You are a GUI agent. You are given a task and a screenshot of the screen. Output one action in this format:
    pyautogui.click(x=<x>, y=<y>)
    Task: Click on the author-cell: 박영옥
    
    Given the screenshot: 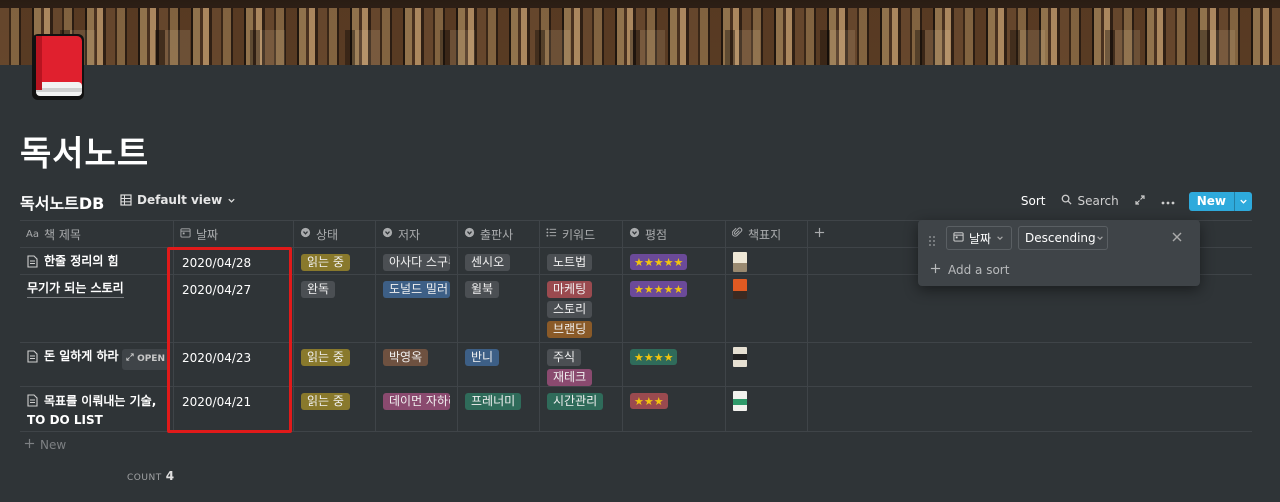 What is the action you would take?
    pyautogui.click(x=417, y=364)
    